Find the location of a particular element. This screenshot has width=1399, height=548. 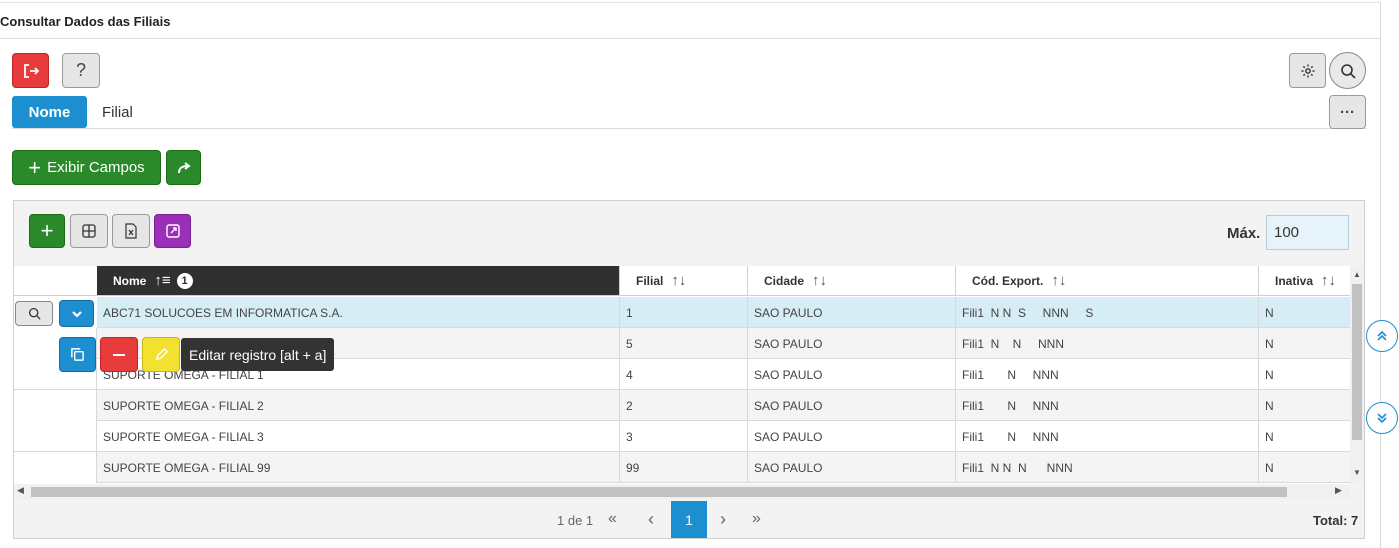

show-fields-label: Exibir Campos is located at coordinates (96, 167).